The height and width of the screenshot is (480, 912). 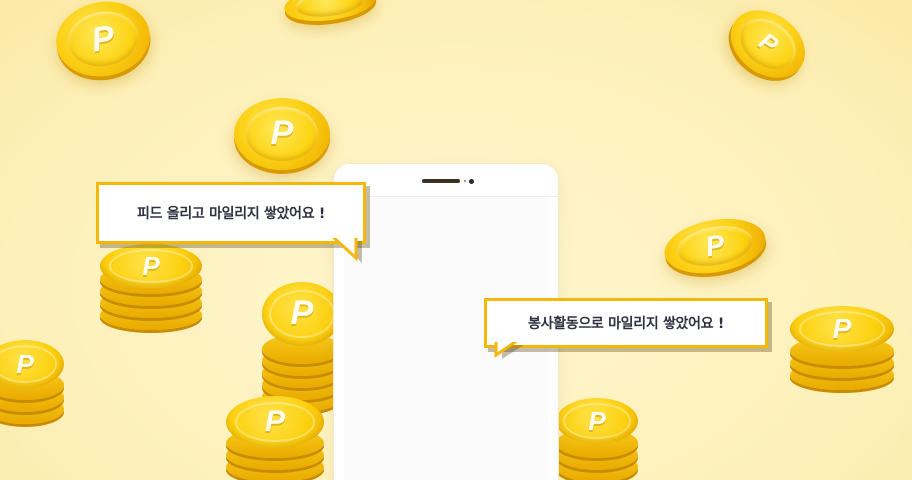 I want to click on phone-speaker-icon, so click(x=441, y=181).